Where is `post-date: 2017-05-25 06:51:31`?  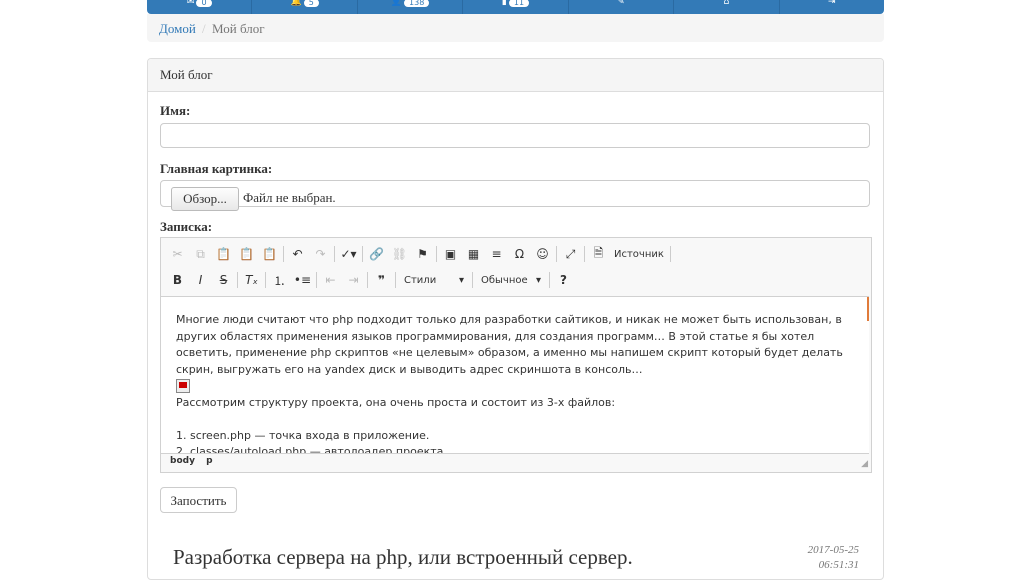 post-date: 2017-05-25 06:51:31 is located at coordinates (833, 558).